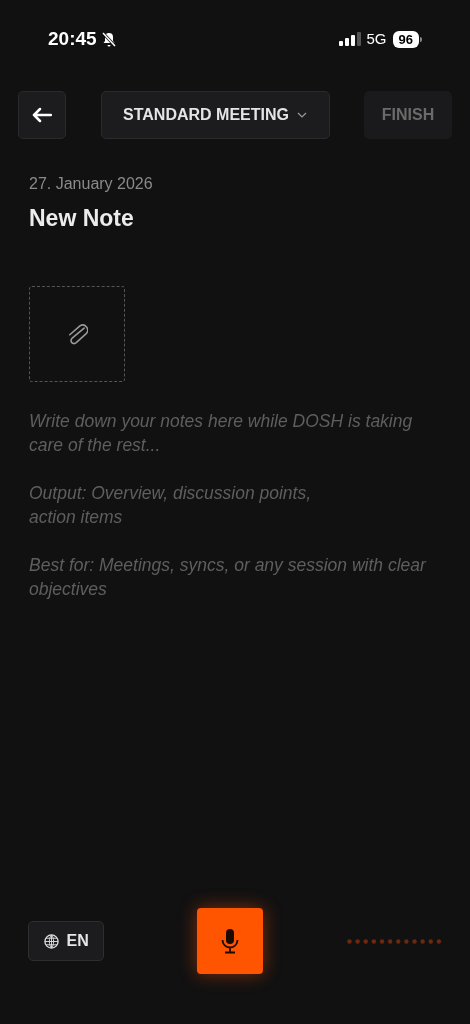  What do you see at coordinates (405, 39) in the screenshot?
I see `battery-level: 96` at bounding box center [405, 39].